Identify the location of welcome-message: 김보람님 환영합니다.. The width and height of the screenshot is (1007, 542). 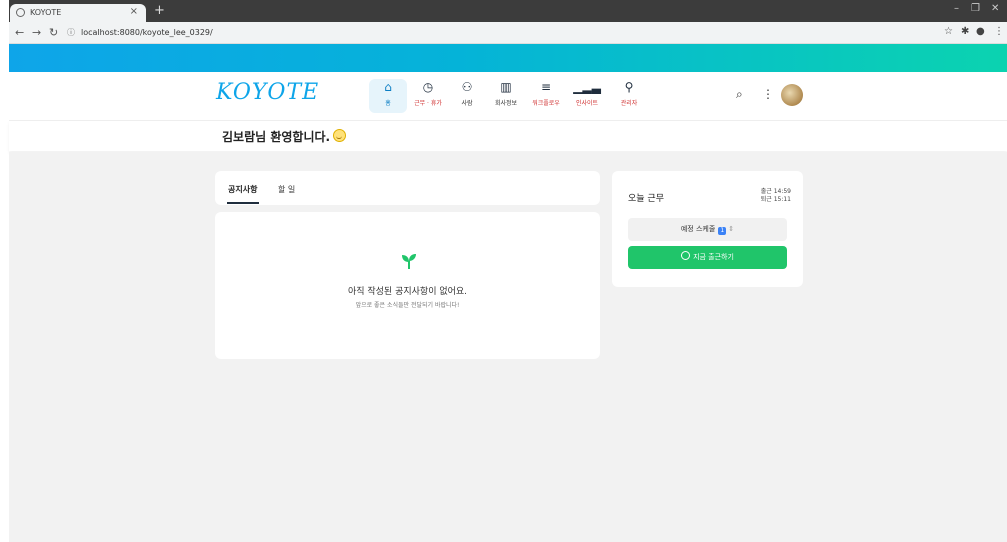
(284, 136).